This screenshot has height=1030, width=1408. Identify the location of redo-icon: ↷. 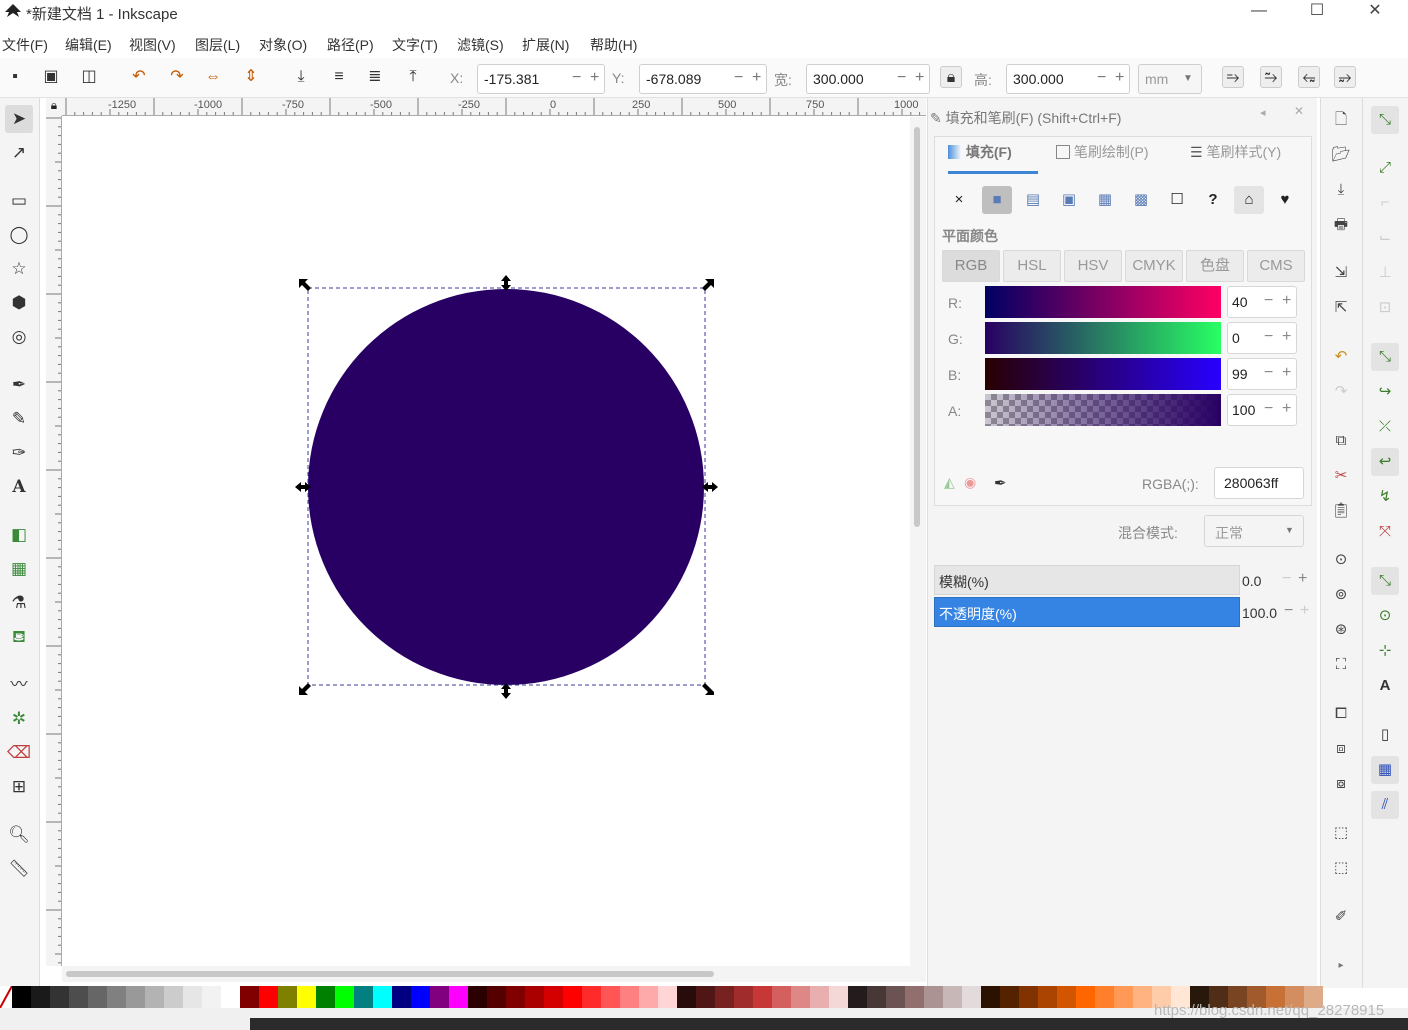
(1341, 392).